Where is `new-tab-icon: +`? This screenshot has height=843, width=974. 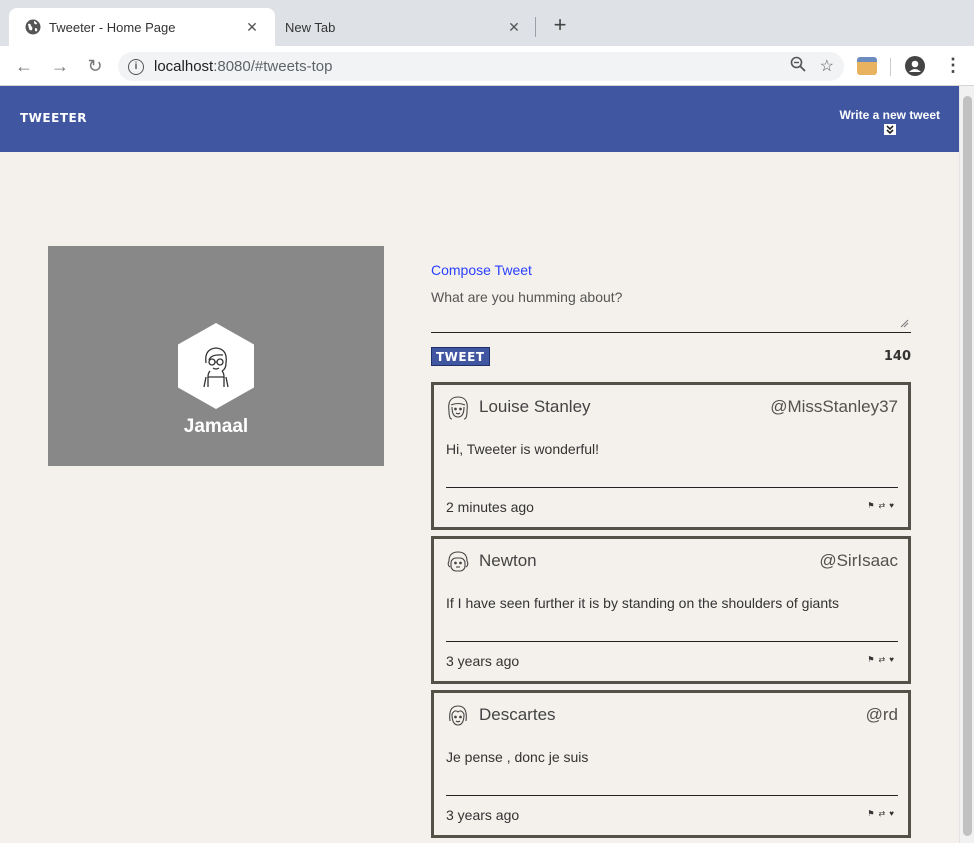
new-tab-icon: + is located at coordinates (560, 26).